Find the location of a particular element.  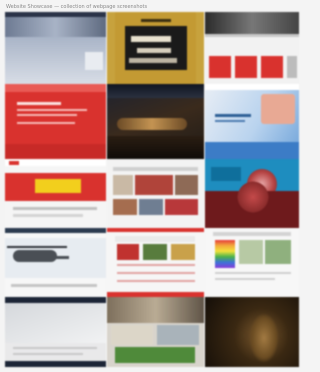

thumbnail-virus-banner-site is located at coordinates (252, 193).